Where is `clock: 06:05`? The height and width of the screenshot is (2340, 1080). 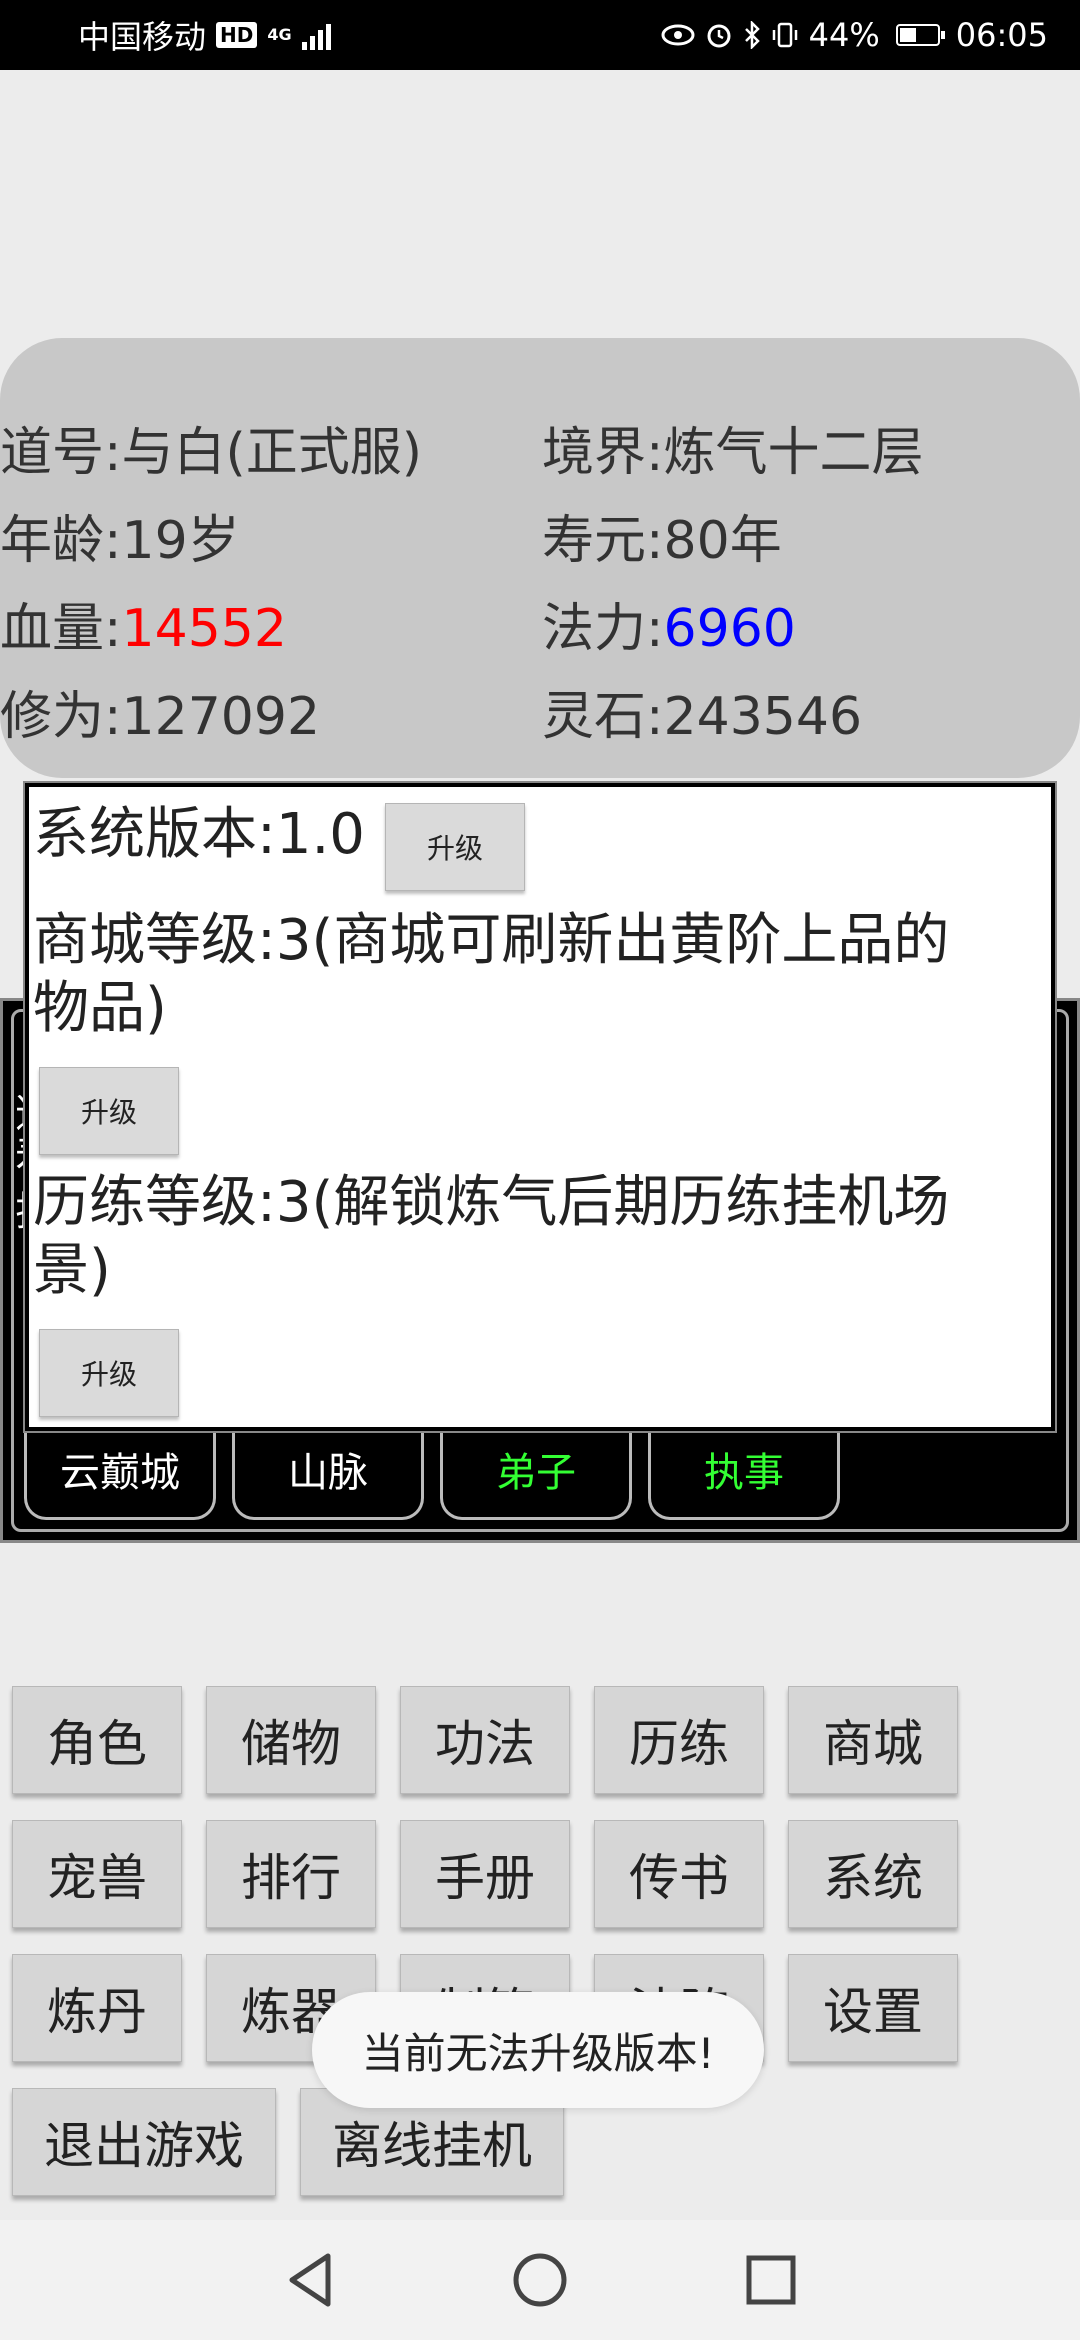
clock: 06:05 is located at coordinates (1001, 35).